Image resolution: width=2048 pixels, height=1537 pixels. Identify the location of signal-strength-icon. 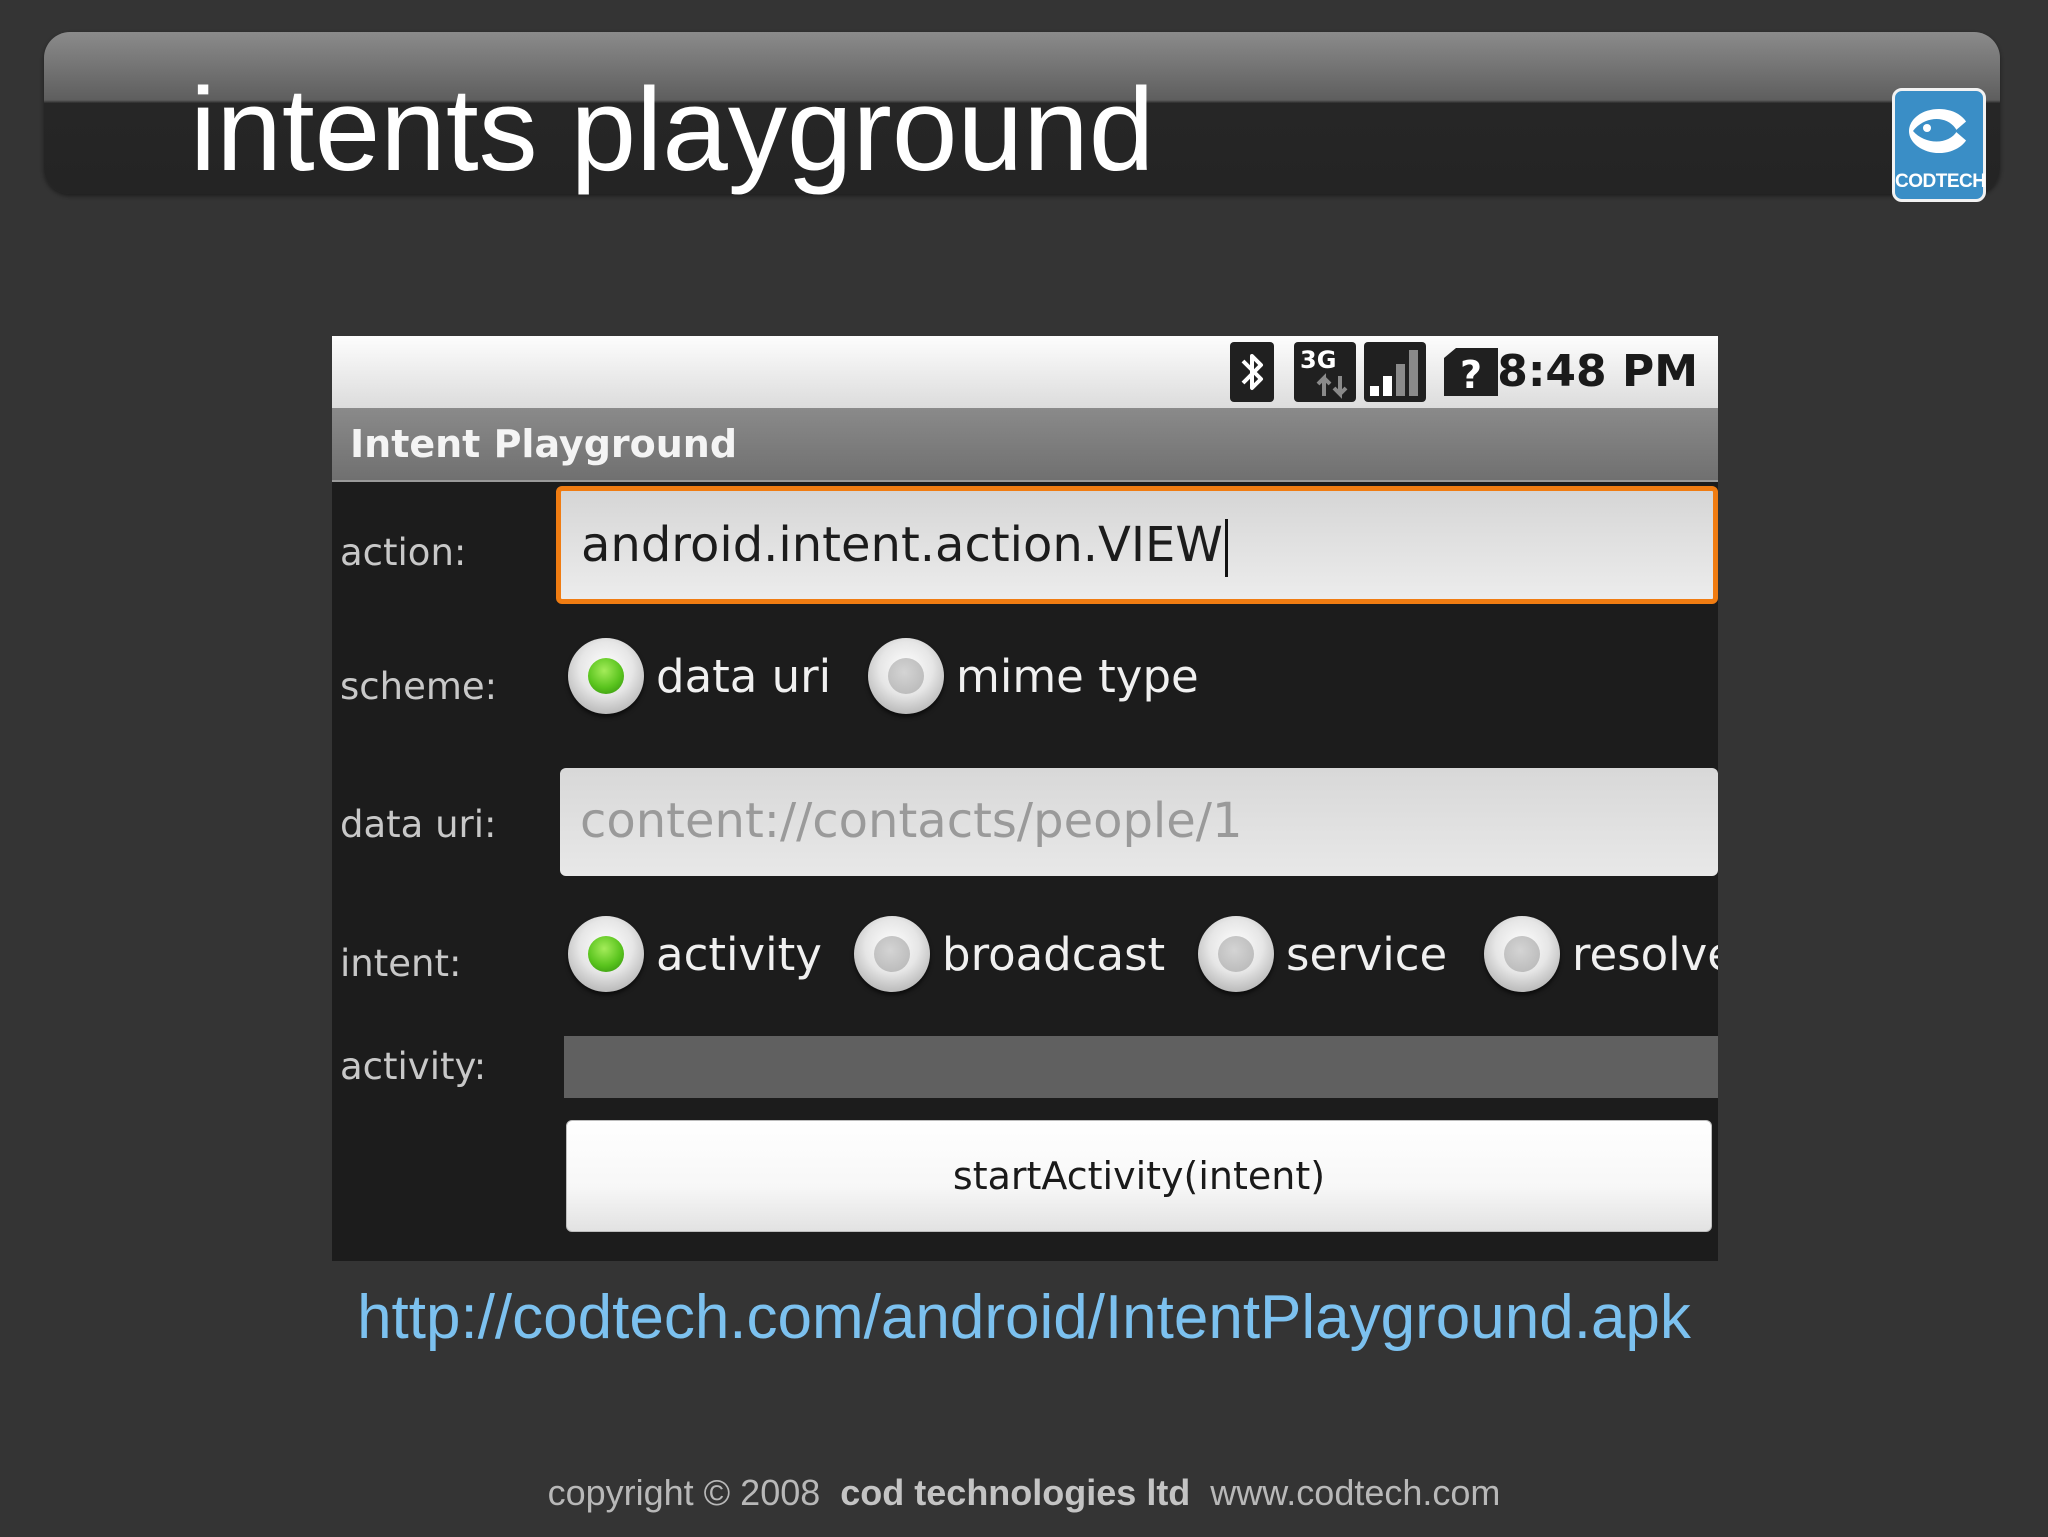
(1395, 372).